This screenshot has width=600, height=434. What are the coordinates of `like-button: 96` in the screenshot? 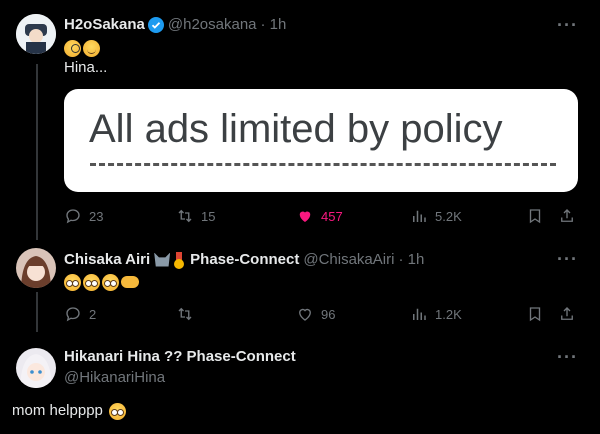 It's located at (315, 314).